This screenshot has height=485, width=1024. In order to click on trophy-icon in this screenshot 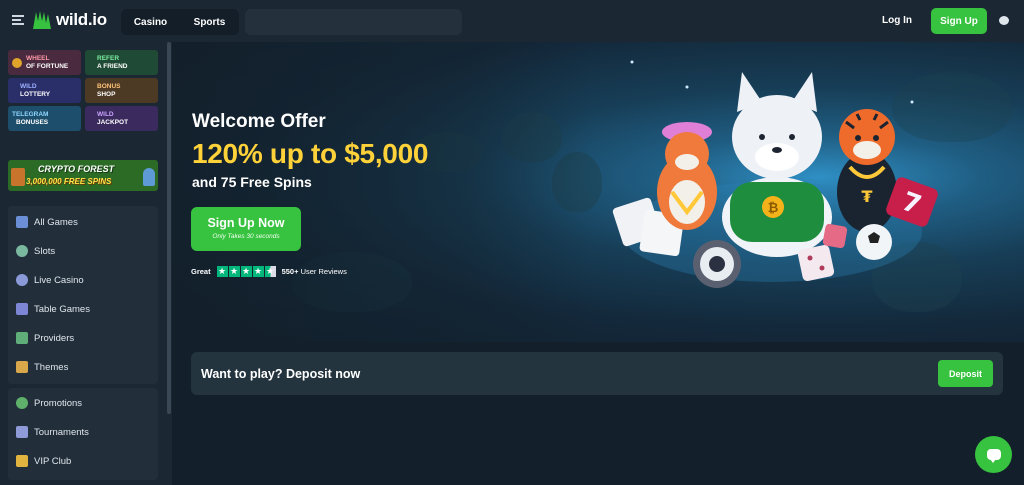, I will do `click(22, 432)`.